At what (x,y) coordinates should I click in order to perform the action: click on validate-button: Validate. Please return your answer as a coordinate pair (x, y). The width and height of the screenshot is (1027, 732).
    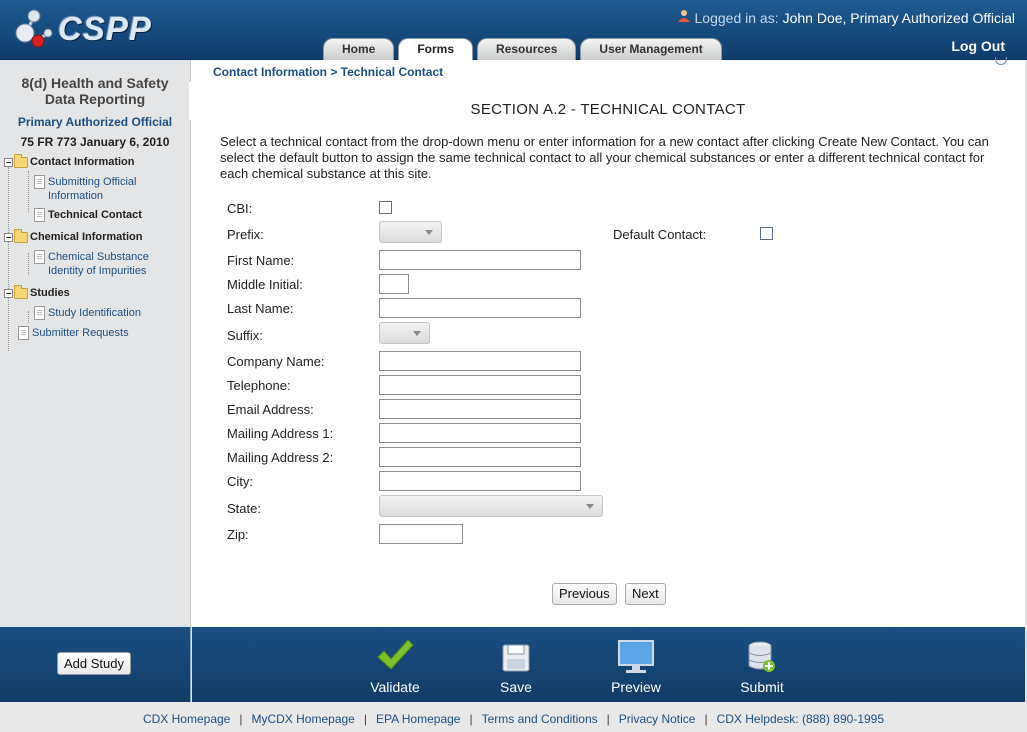
    Looking at the image, I should click on (395, 666).